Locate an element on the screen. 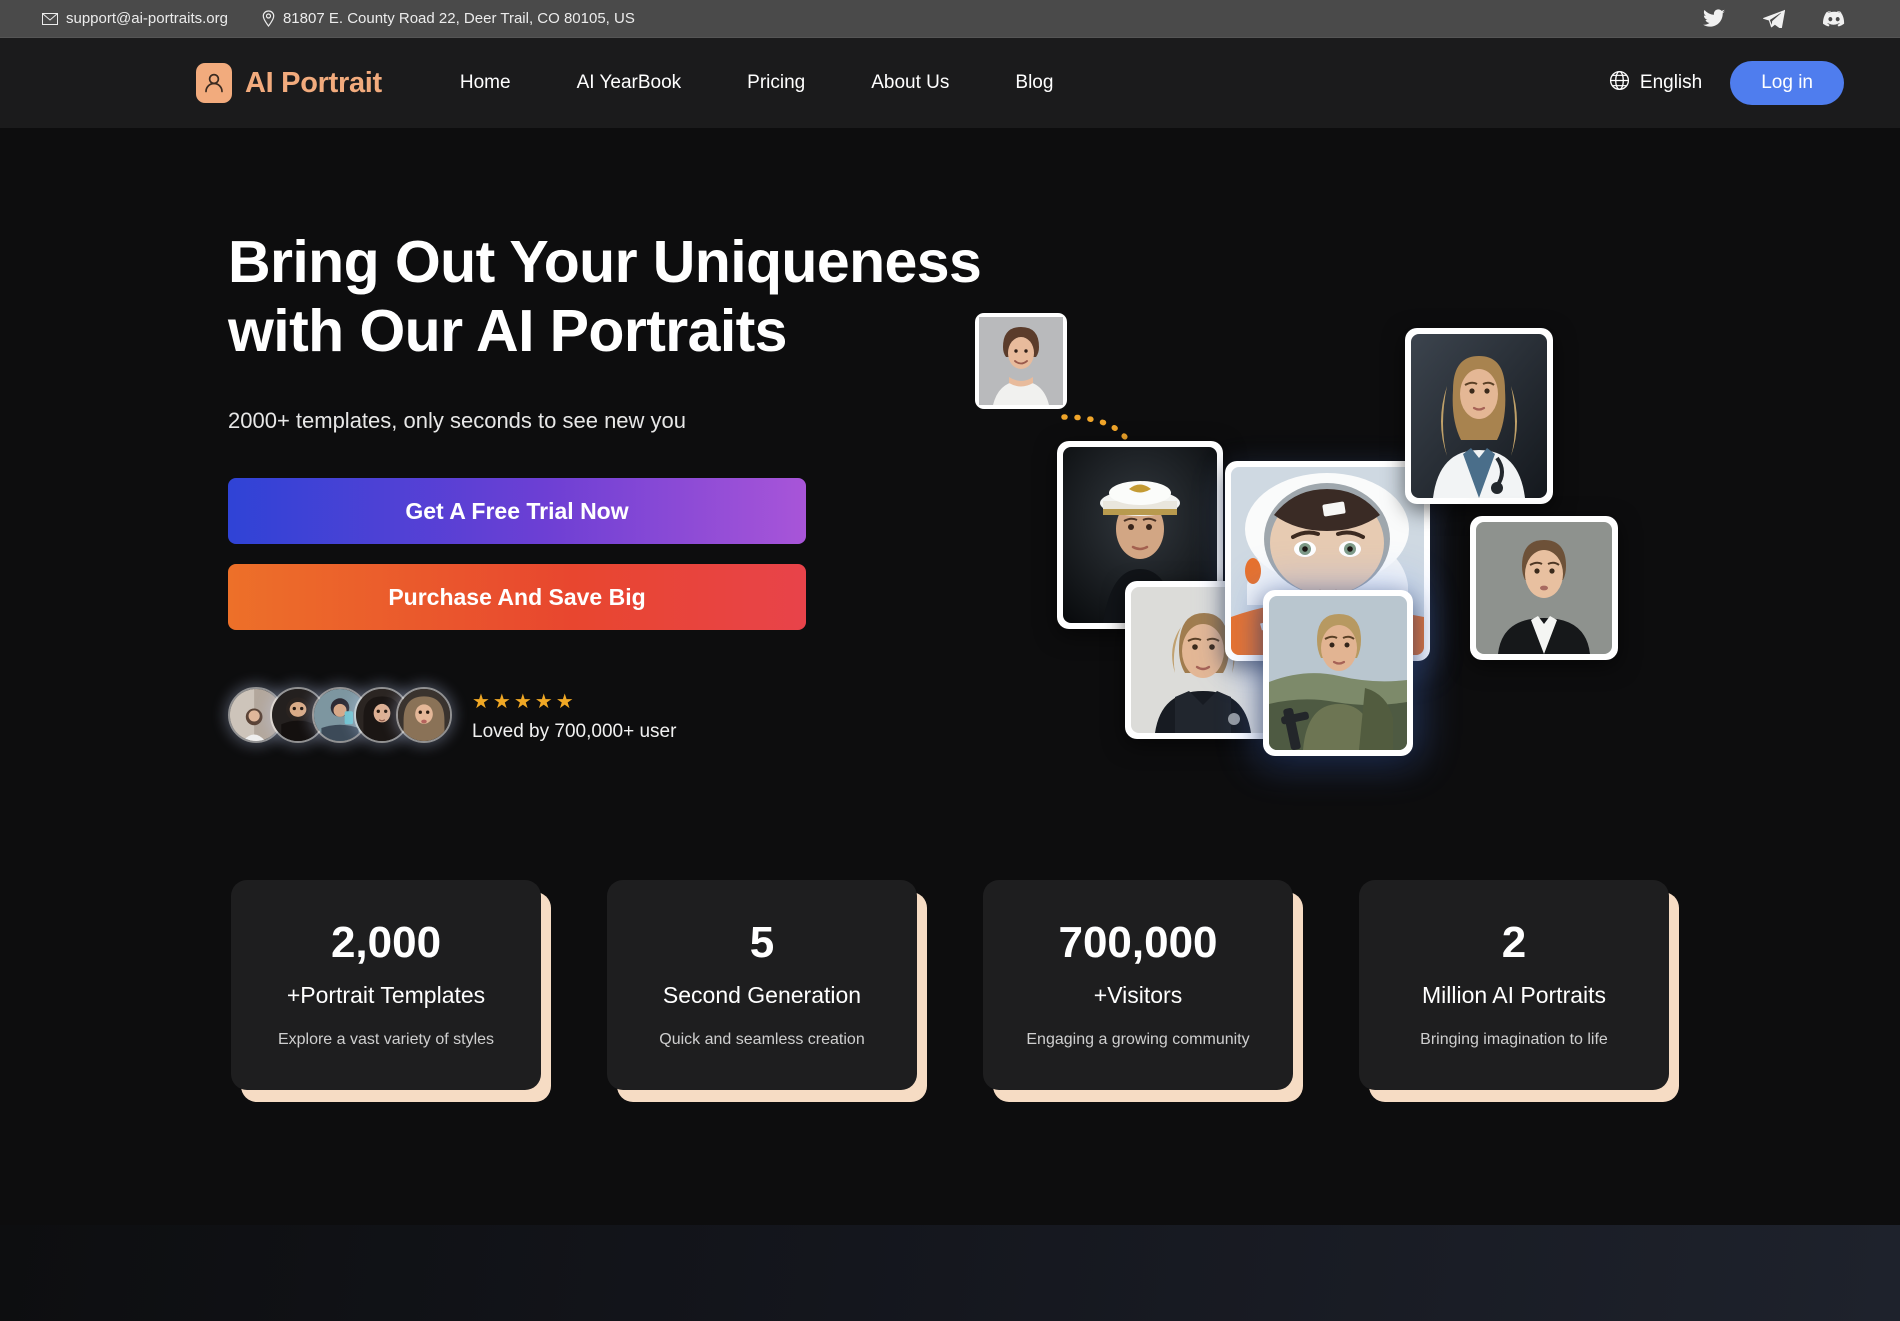  brand-logo: AI Portrait is located at coordinates (289, 83).